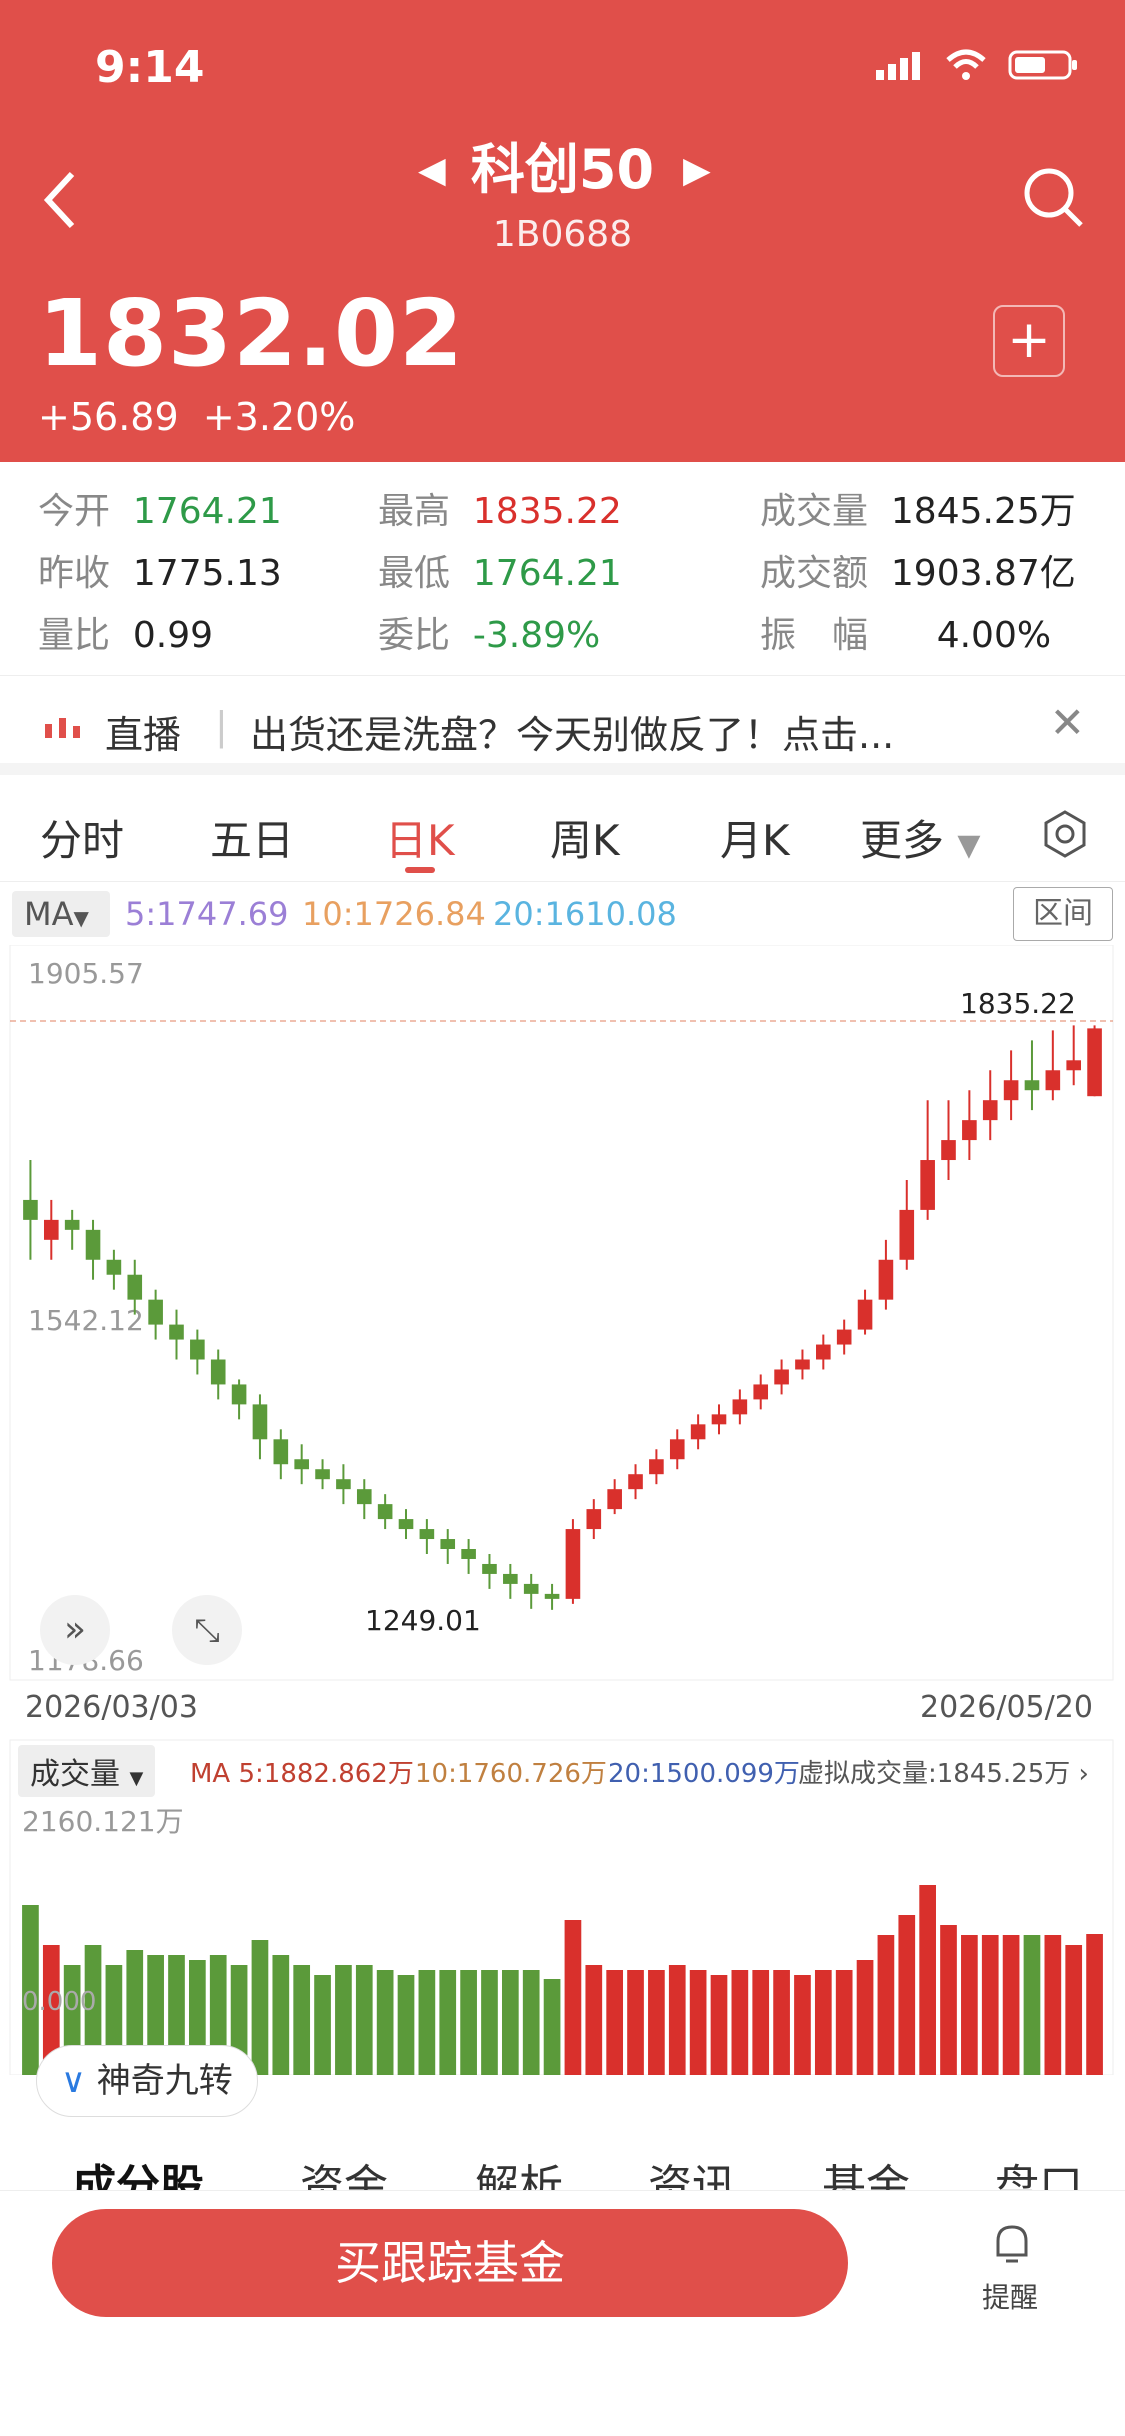  I want to click on current-price: 1832.02, so click(251, 333).